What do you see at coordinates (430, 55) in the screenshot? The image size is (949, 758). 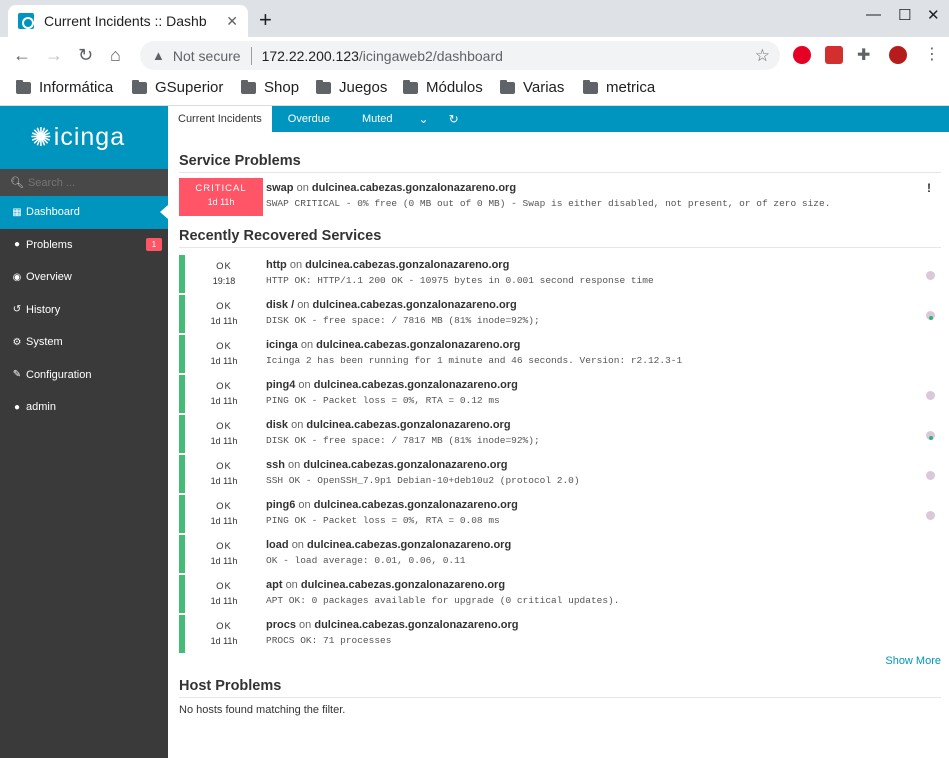 I see `url-path: /icingaweb2/dashboard` at bounding box center [430, 55].